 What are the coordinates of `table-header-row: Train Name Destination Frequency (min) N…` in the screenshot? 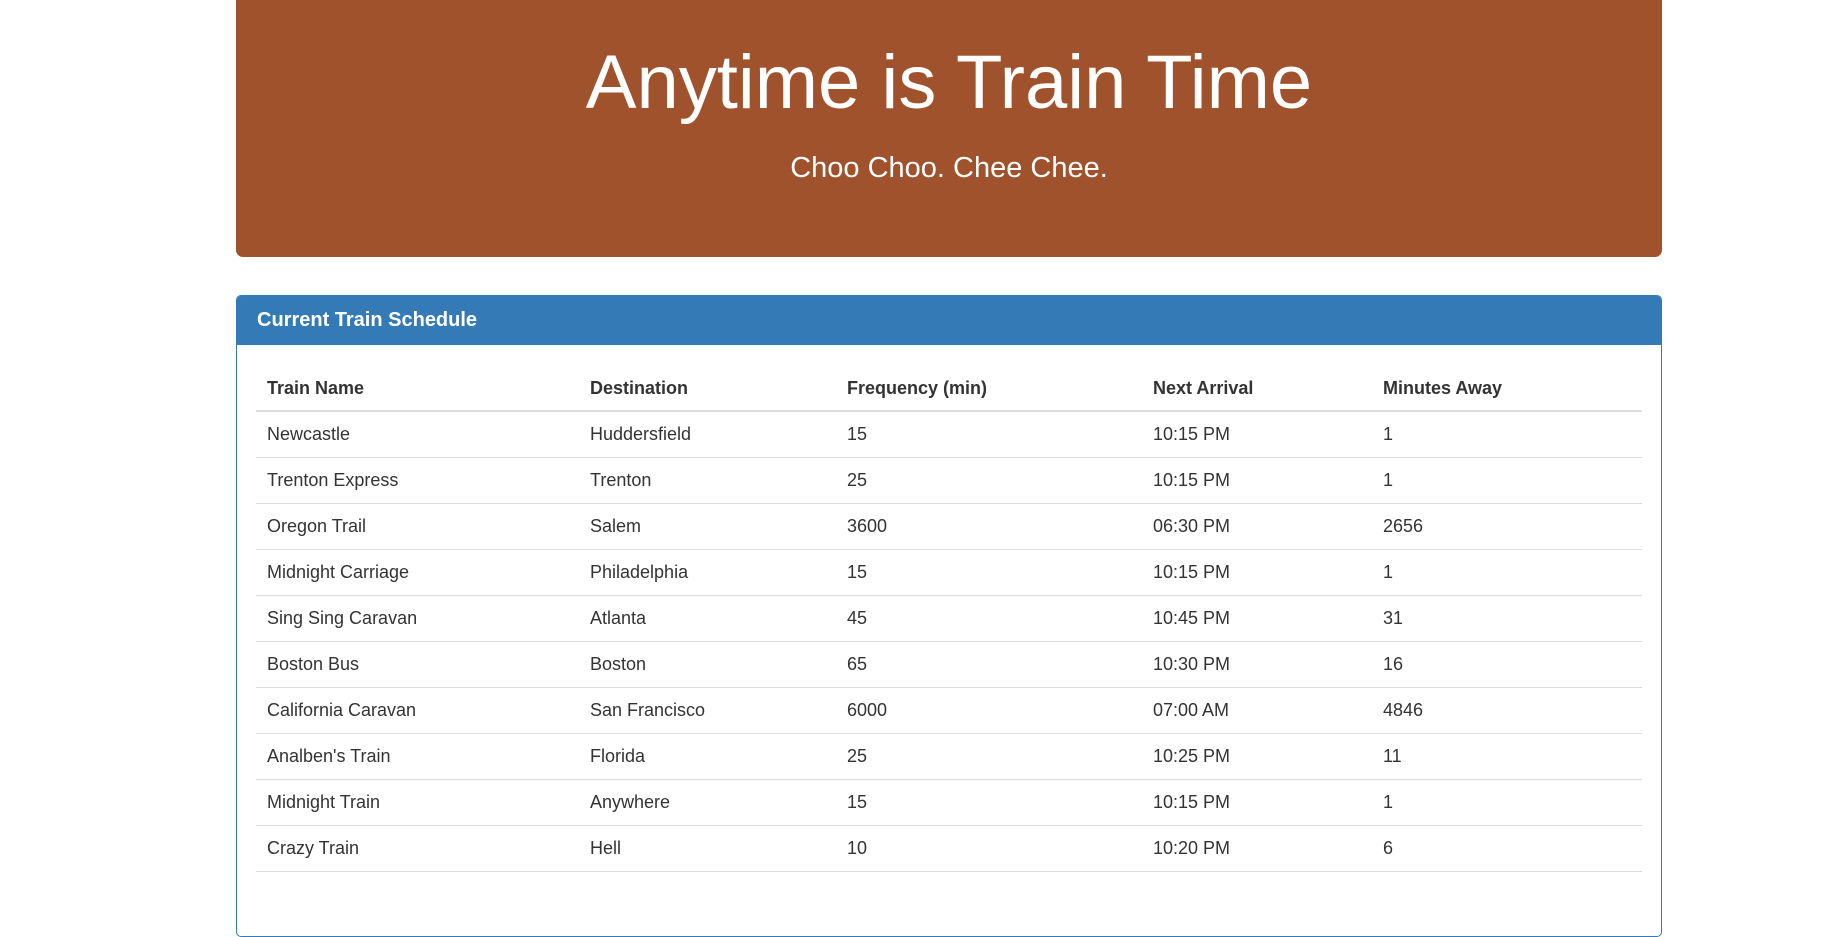 It's located at (949, 389).